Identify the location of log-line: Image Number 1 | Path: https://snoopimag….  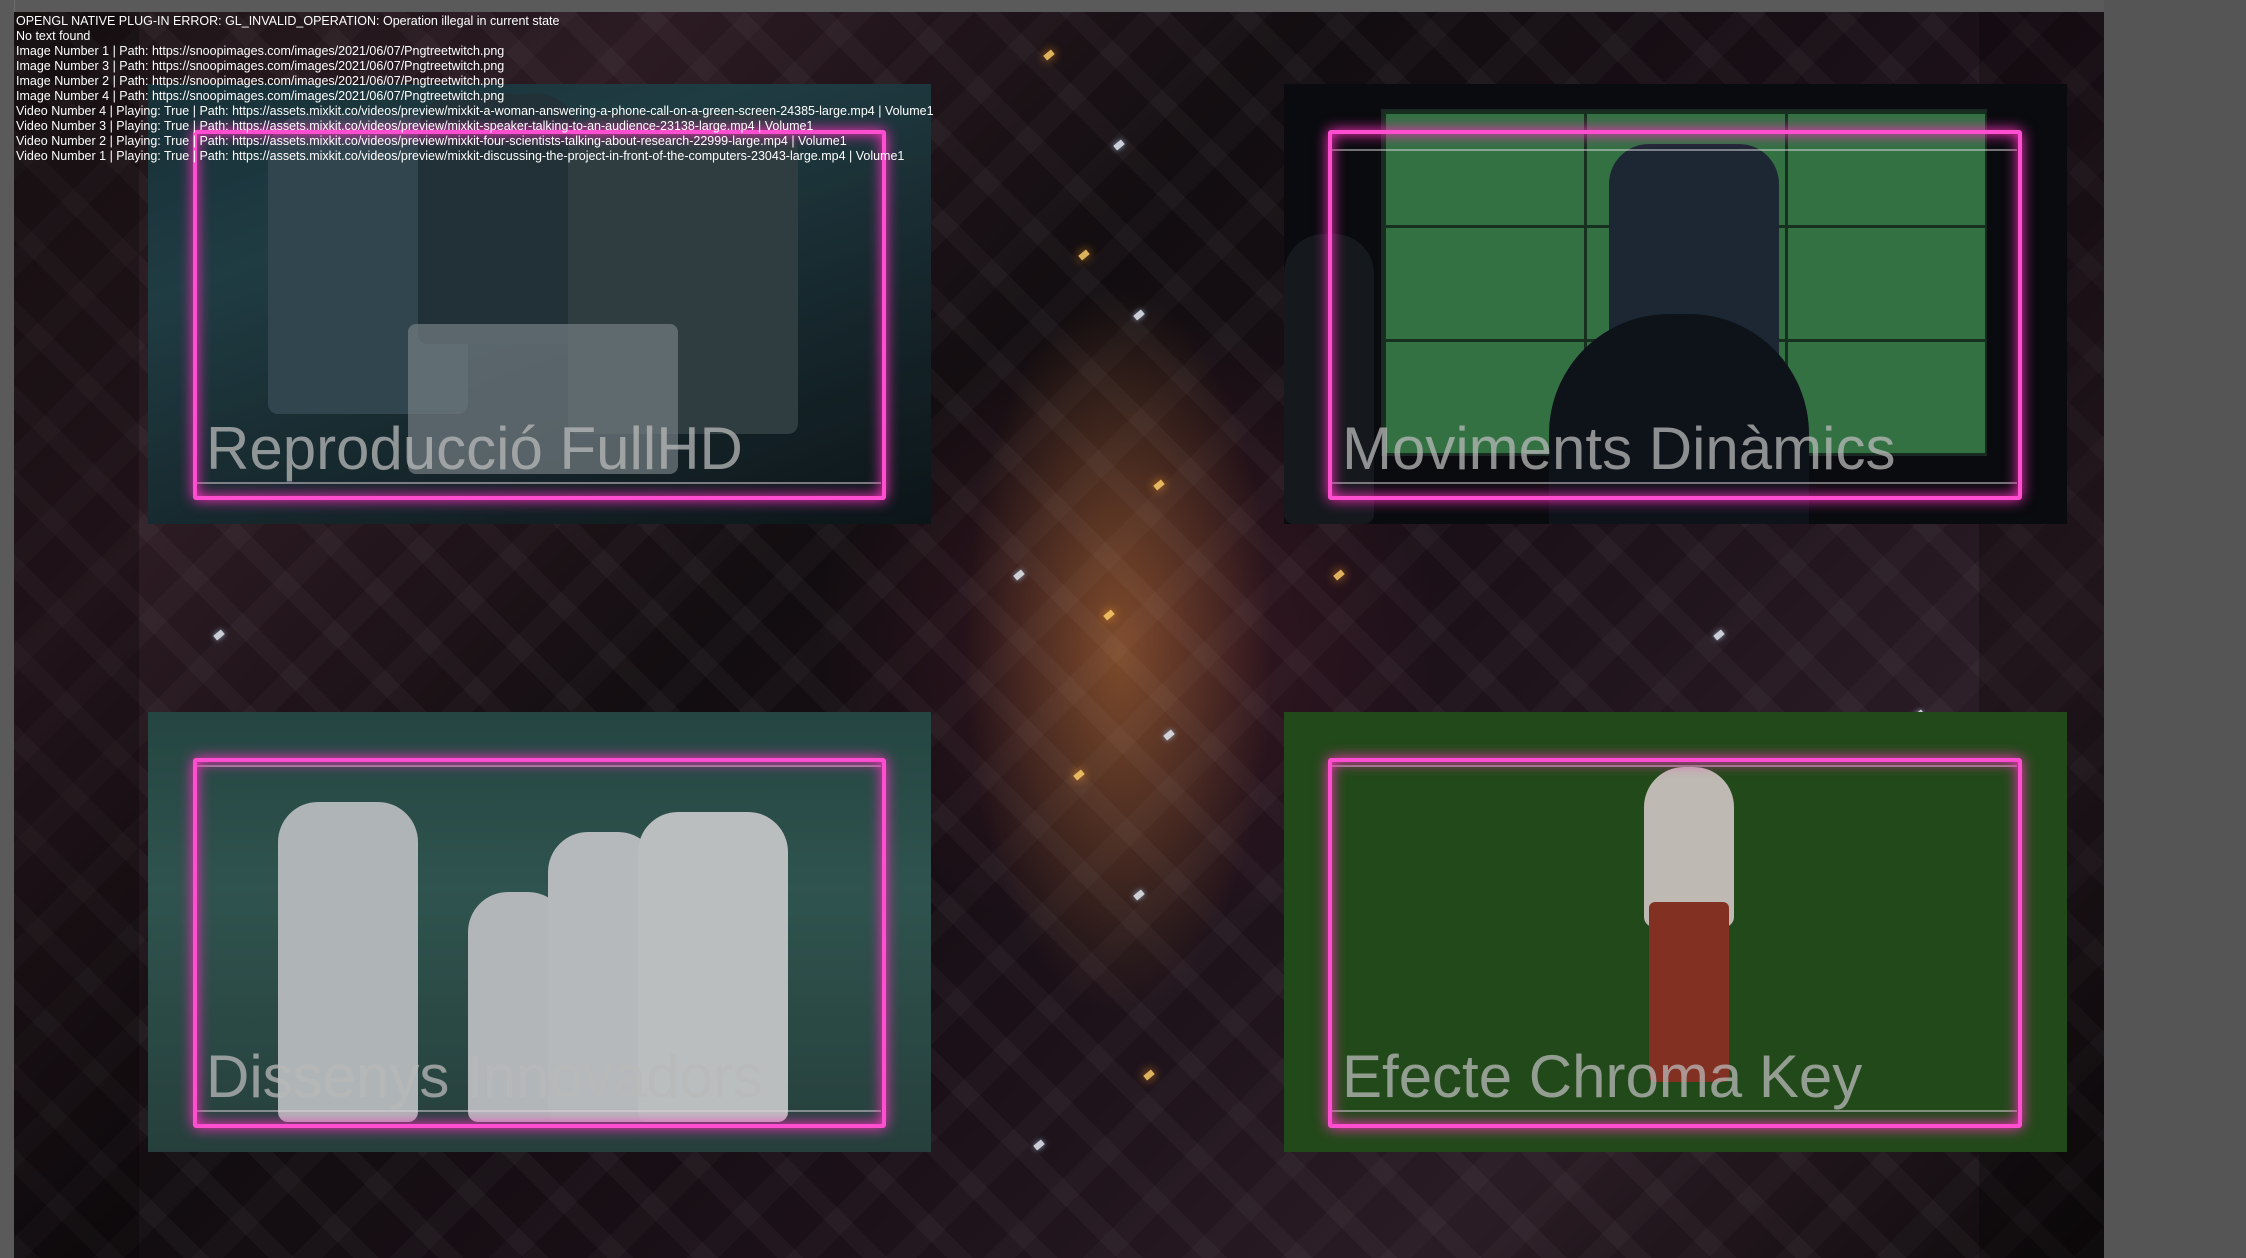
(260, 51).